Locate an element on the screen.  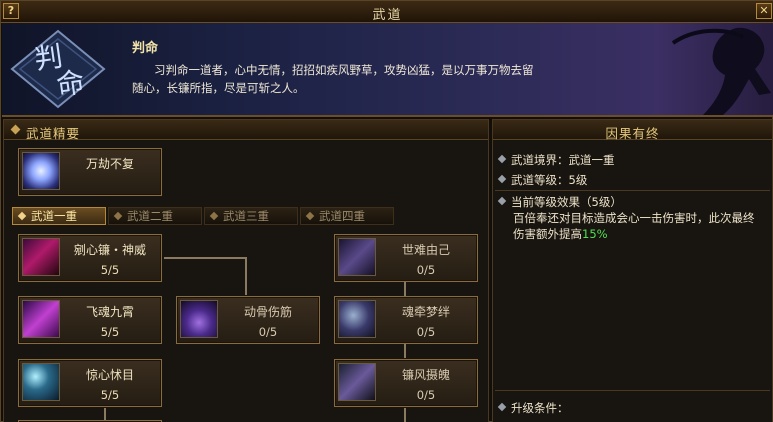
upgrade-row: 升级条件： is located at coordinates (533, 408).